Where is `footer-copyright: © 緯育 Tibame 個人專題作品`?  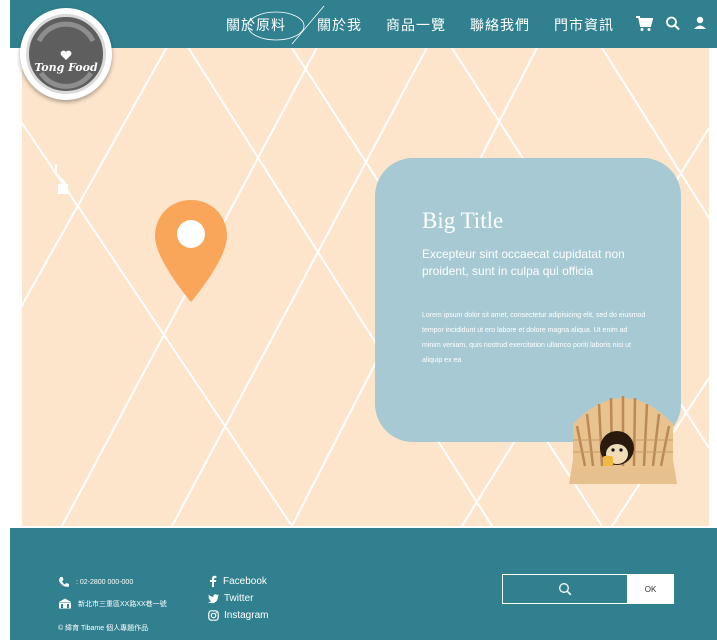
footer-copyright: © 緯育 Tibame 個人專題作品 is located at coordinates (103, 628).